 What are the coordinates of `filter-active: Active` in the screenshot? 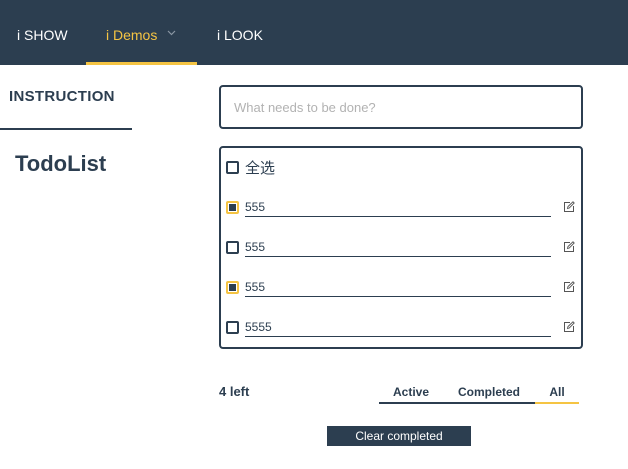 It's located at (411, 392).